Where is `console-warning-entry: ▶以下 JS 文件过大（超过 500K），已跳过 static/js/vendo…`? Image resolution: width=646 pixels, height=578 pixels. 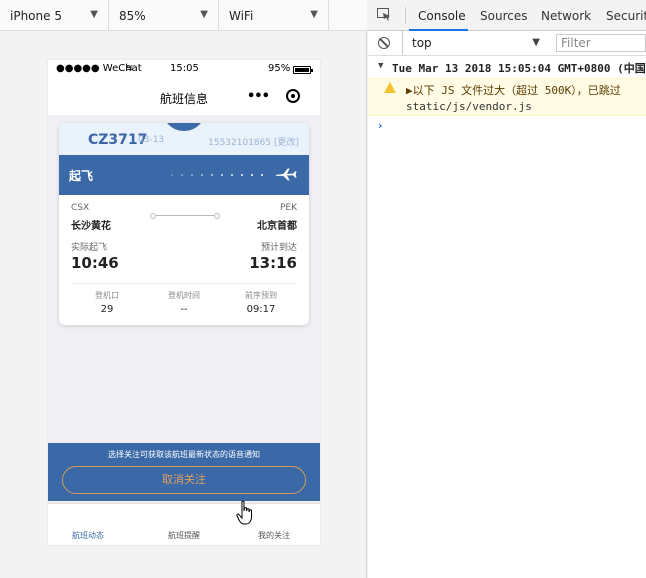 console-warning-entry: ▶以下 JS 文件过大（超过 500K），已跳过 static/js/vendo… is located at coordinates (507, 97).